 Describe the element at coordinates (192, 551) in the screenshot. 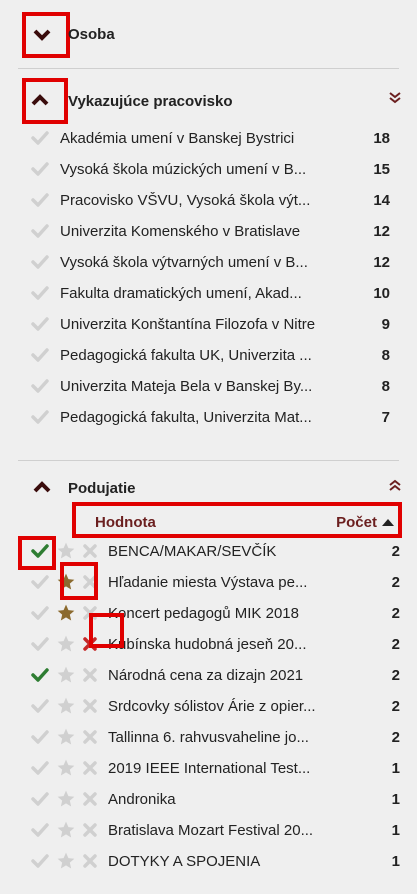

I see `table-row-label: BENCA/MAKAR/SEVČÍK` at that location.